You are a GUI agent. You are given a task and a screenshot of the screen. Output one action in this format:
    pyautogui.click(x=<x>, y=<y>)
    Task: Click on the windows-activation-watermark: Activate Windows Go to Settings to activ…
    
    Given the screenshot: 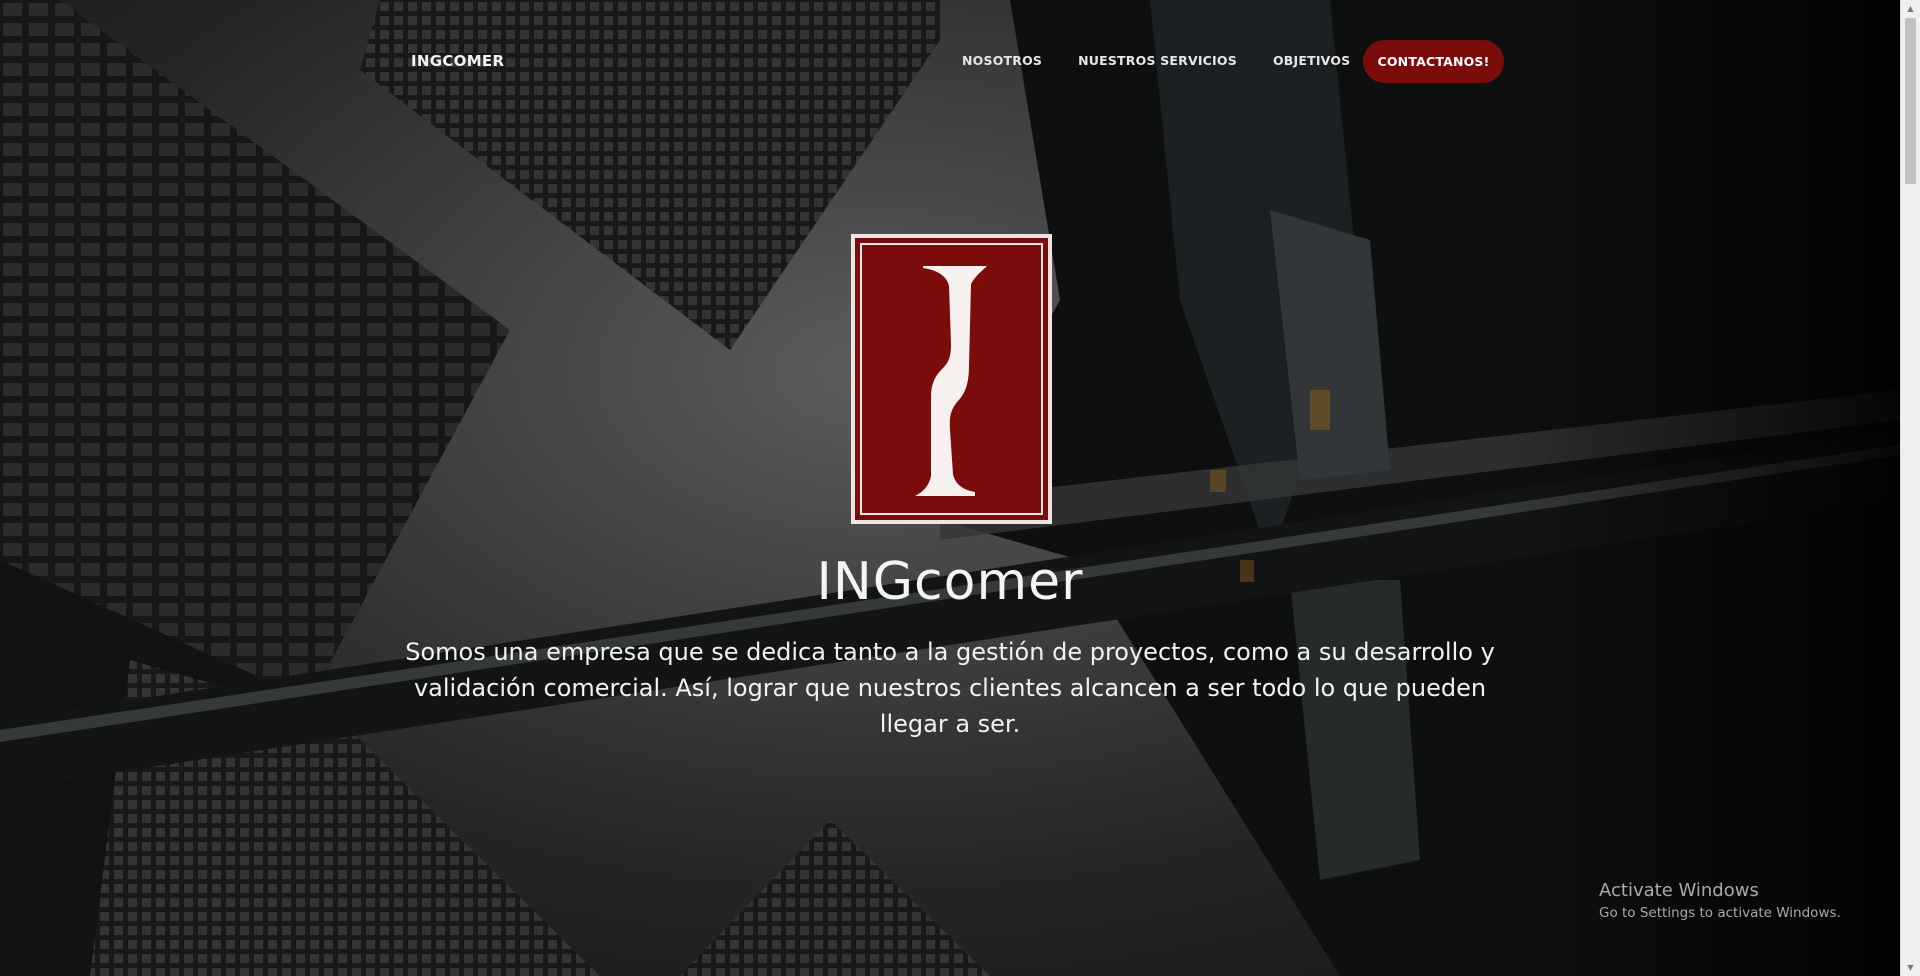 What is the action you would take?
    pyautogui.click(x=1720, y=900)
    